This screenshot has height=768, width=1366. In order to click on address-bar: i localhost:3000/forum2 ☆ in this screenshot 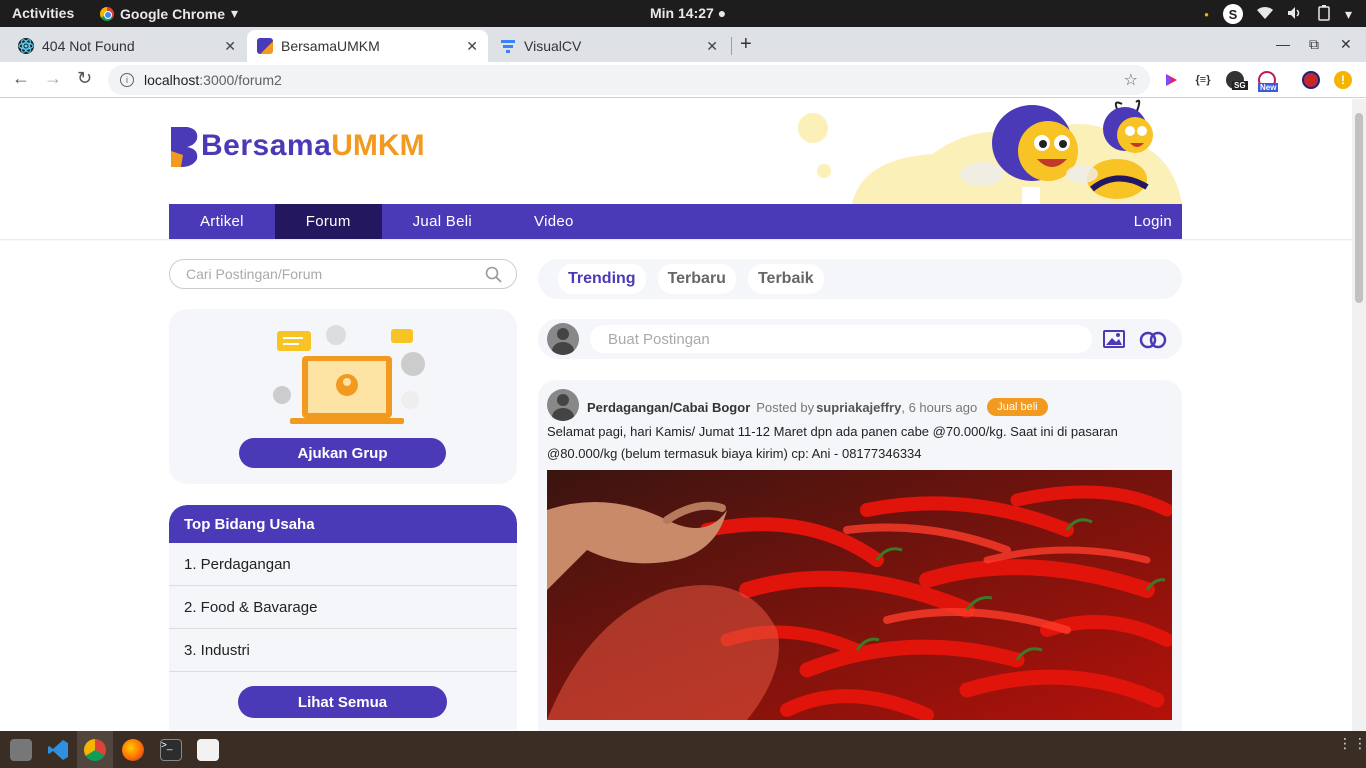, I will do `click(629, 80)`.